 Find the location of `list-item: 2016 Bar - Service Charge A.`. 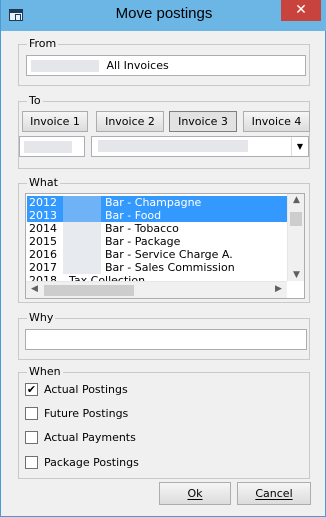

list-item: 2016 Bar - Service Charge A. is located at coordinates (157, 254).